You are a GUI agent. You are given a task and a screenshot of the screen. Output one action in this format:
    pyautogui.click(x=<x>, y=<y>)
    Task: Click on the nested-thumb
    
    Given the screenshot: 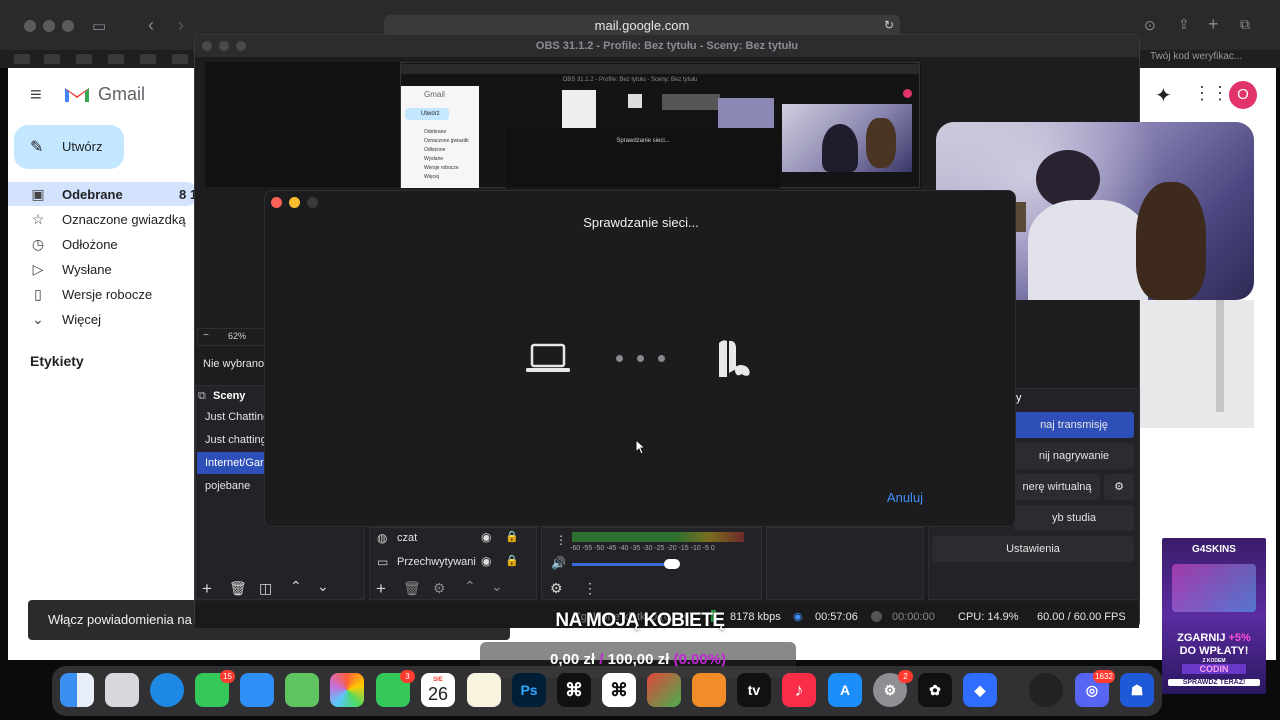 What is the action you would take?
    pyautogui.click(x=635, y=101)
    